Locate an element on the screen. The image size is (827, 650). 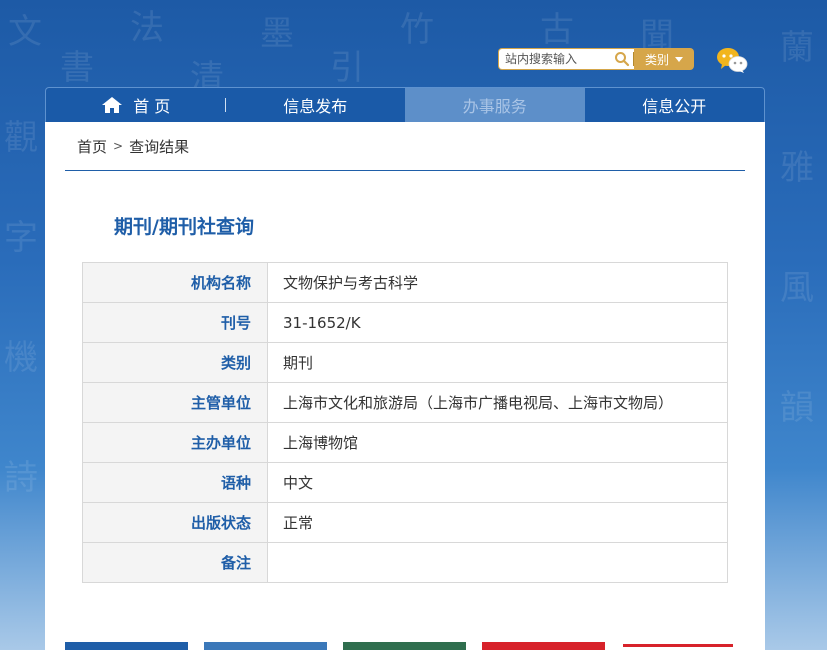
table-row: 主办单位 上海博物馆 is located at coordinates (405, 442).